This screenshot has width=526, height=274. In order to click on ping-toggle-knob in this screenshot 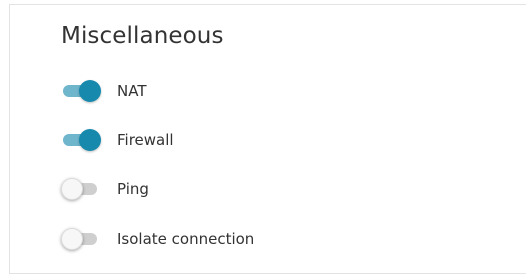, I will do `click(72, 189)`.